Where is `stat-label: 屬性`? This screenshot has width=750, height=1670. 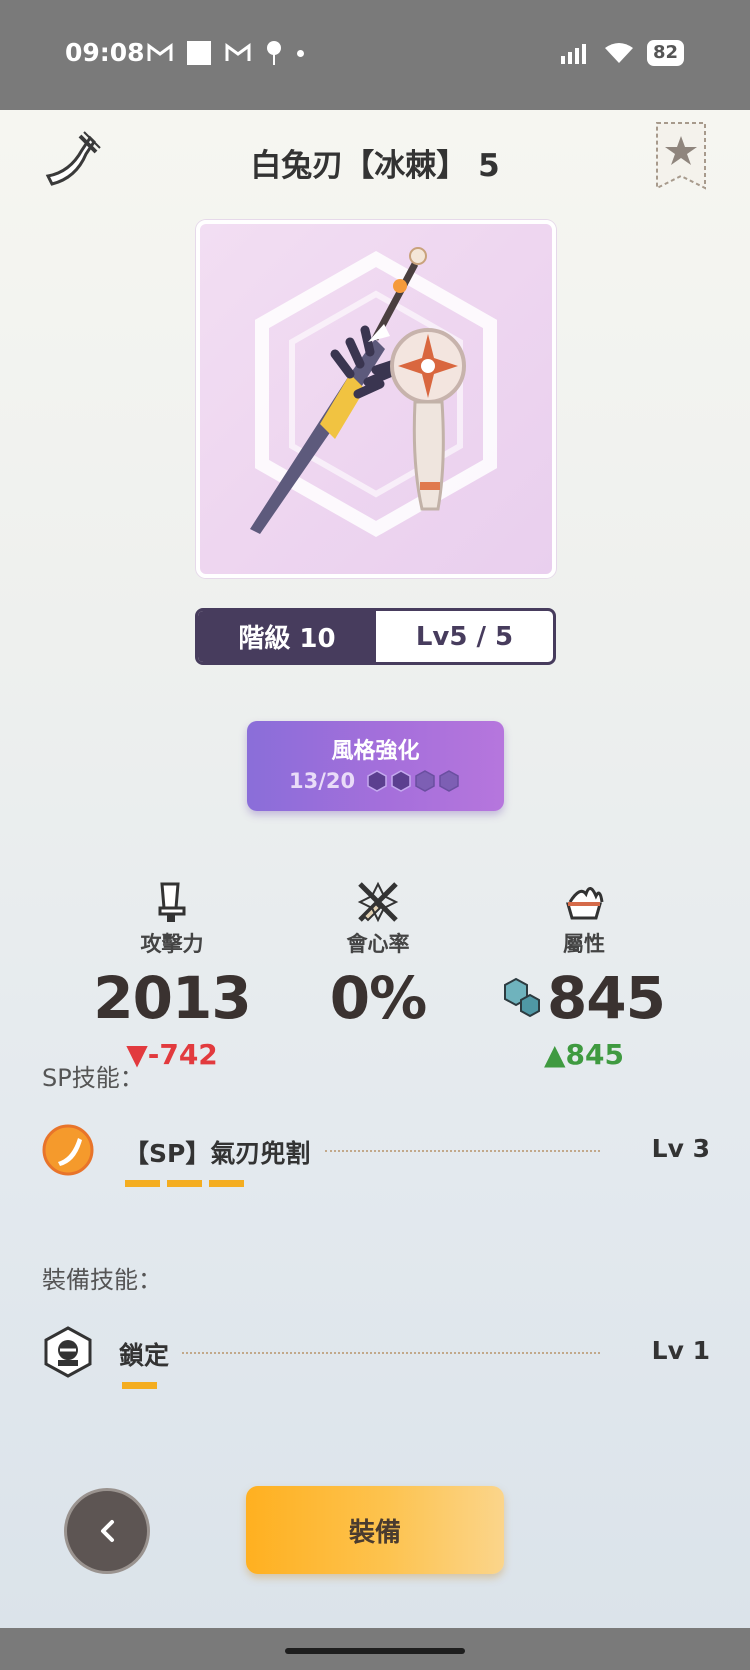 stat-label: 屬性 is located at coordinates (584, 944).